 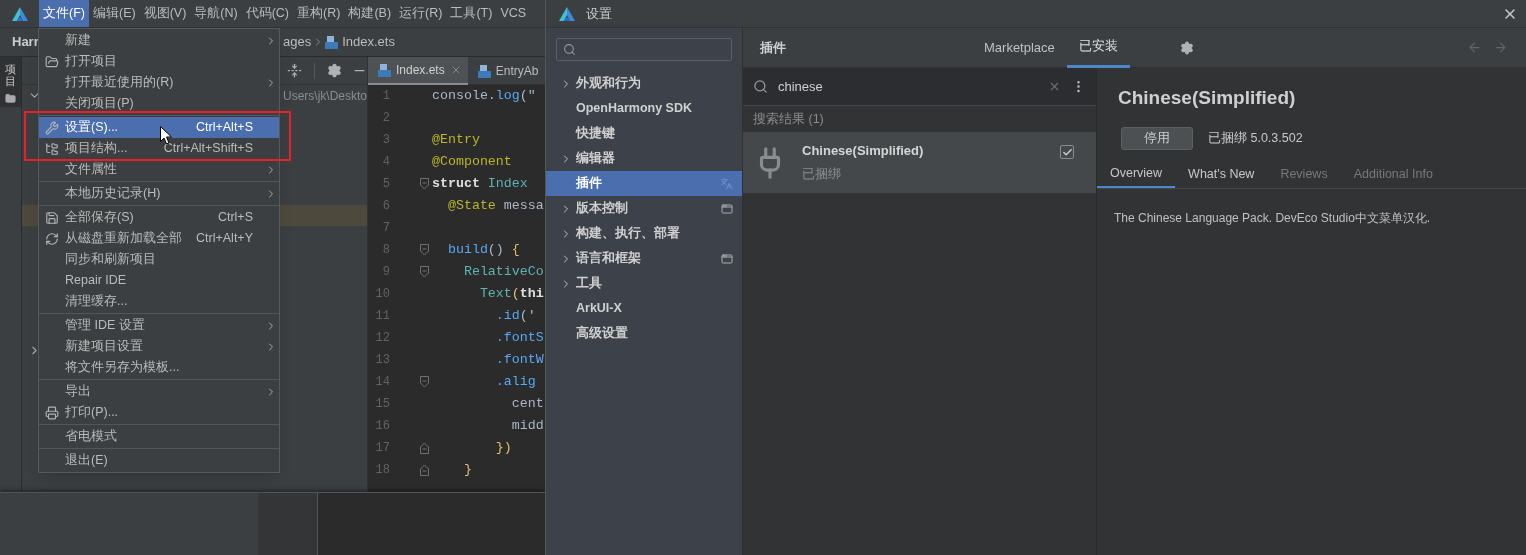 I want to click on menu-item: 退出(E), so click(x=159, y=460).